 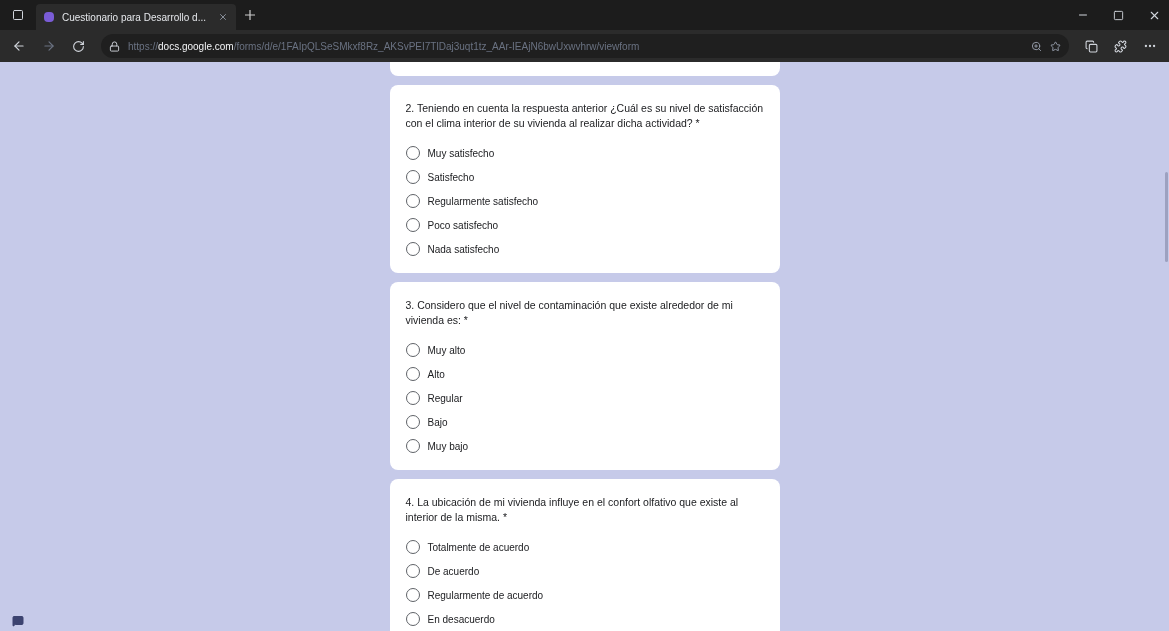 What do you see at coordinates (584, 619) in the screenshot?
I see `radio-option: En desacuerdo` at bounding box center [584, 619].